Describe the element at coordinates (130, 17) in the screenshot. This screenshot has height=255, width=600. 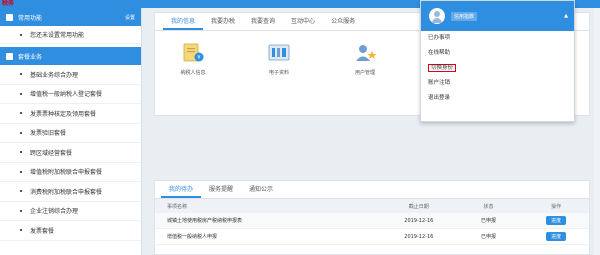
I see `settings-link: 设置` at that location.